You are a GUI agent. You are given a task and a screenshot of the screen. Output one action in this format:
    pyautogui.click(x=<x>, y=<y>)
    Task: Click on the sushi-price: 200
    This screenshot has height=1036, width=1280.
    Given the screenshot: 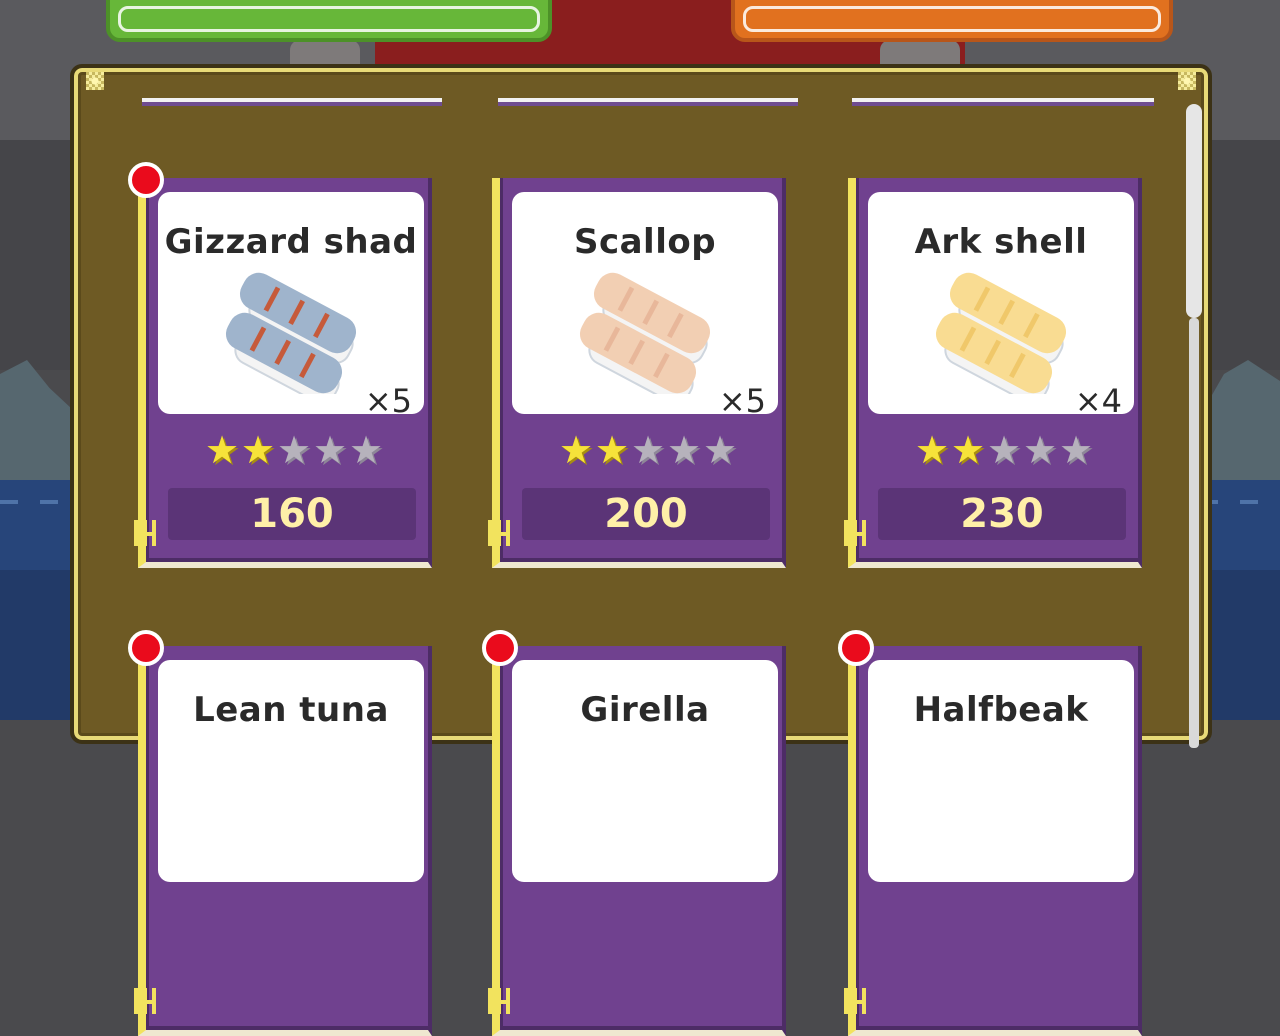 What is the action you would take?
    pyautogui.click(x=646, y=514)
    